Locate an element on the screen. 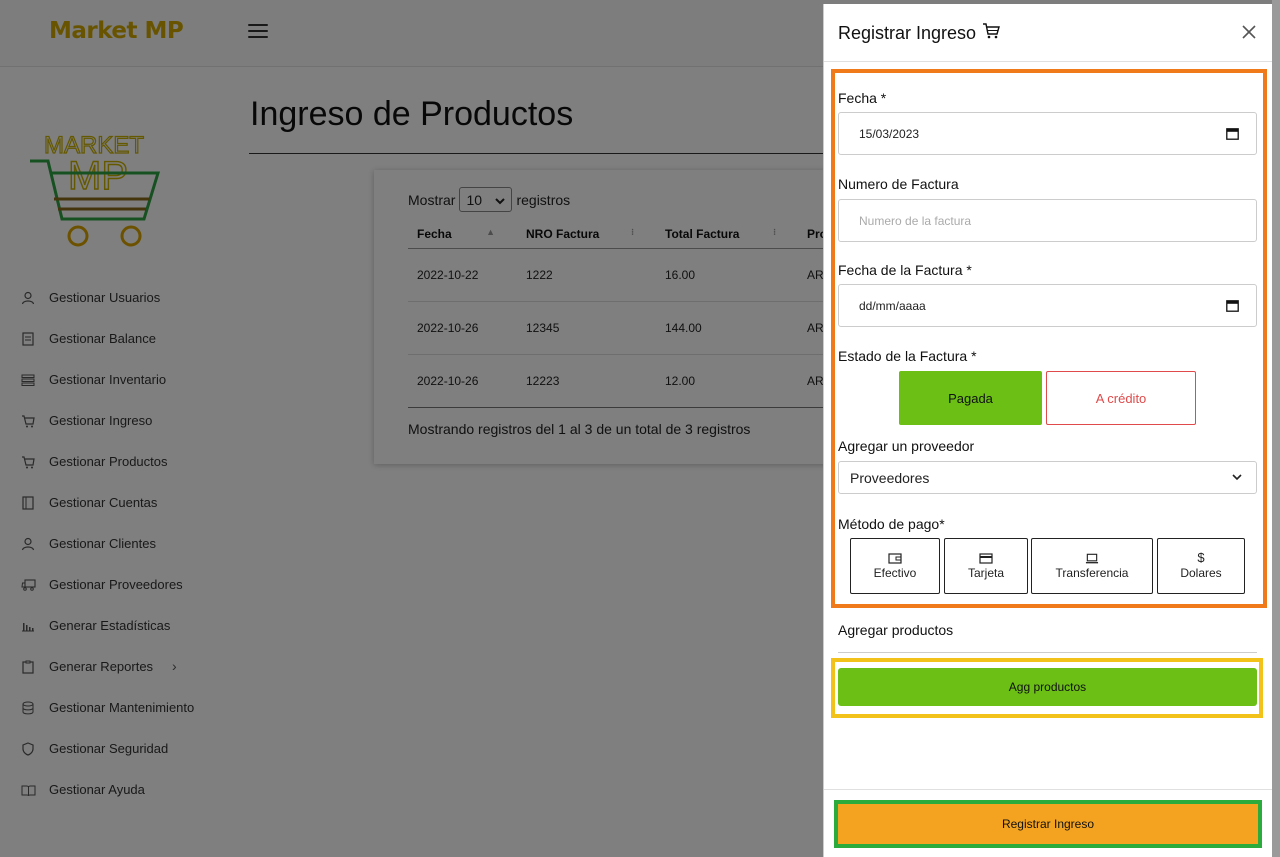 The height and width of the screenshot is (857, 1280). panel-title: Registrar Ingreso is located at coordinates (919, 33).